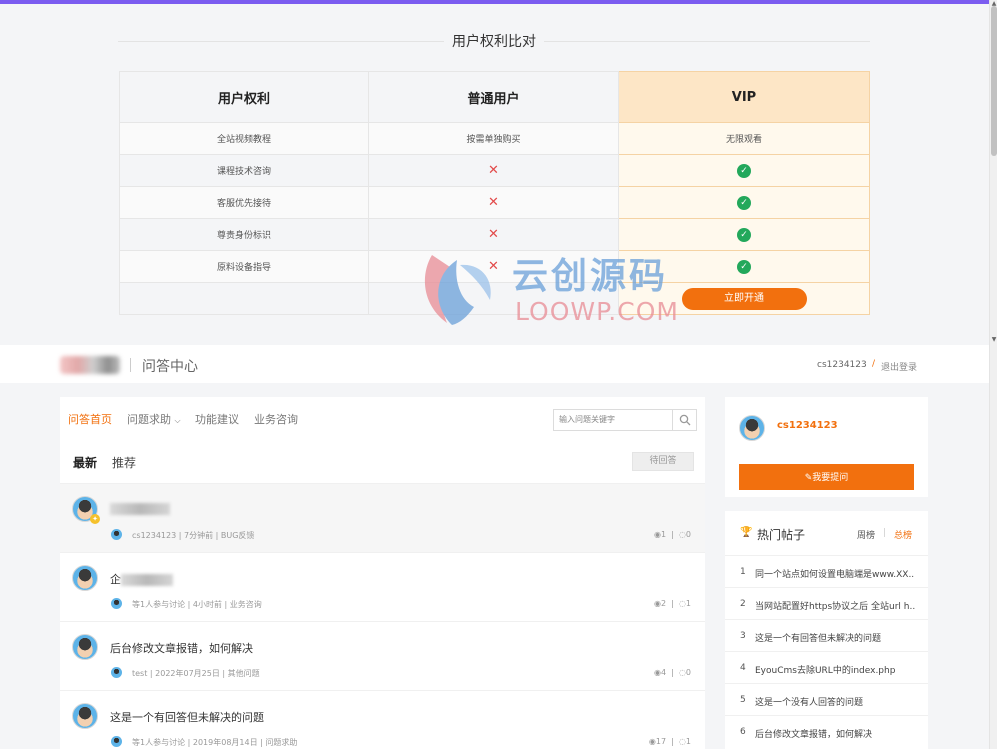 The width and height of the screenshot is (997, 749). Describe the element at coordinates (217, 419) in the screenshot. I see `nav-suggest: 功能建议` at that location.